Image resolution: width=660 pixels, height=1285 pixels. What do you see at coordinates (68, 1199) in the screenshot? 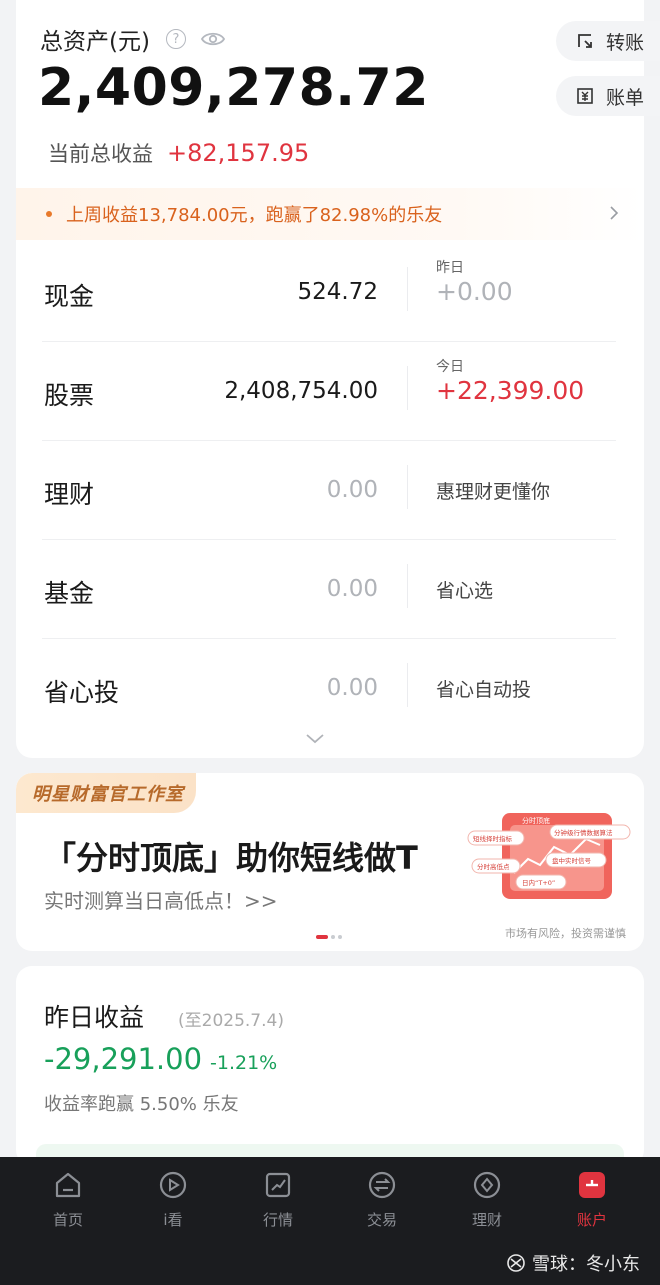
I see `tab-home: 首页` at bounding box center [68, 1199].